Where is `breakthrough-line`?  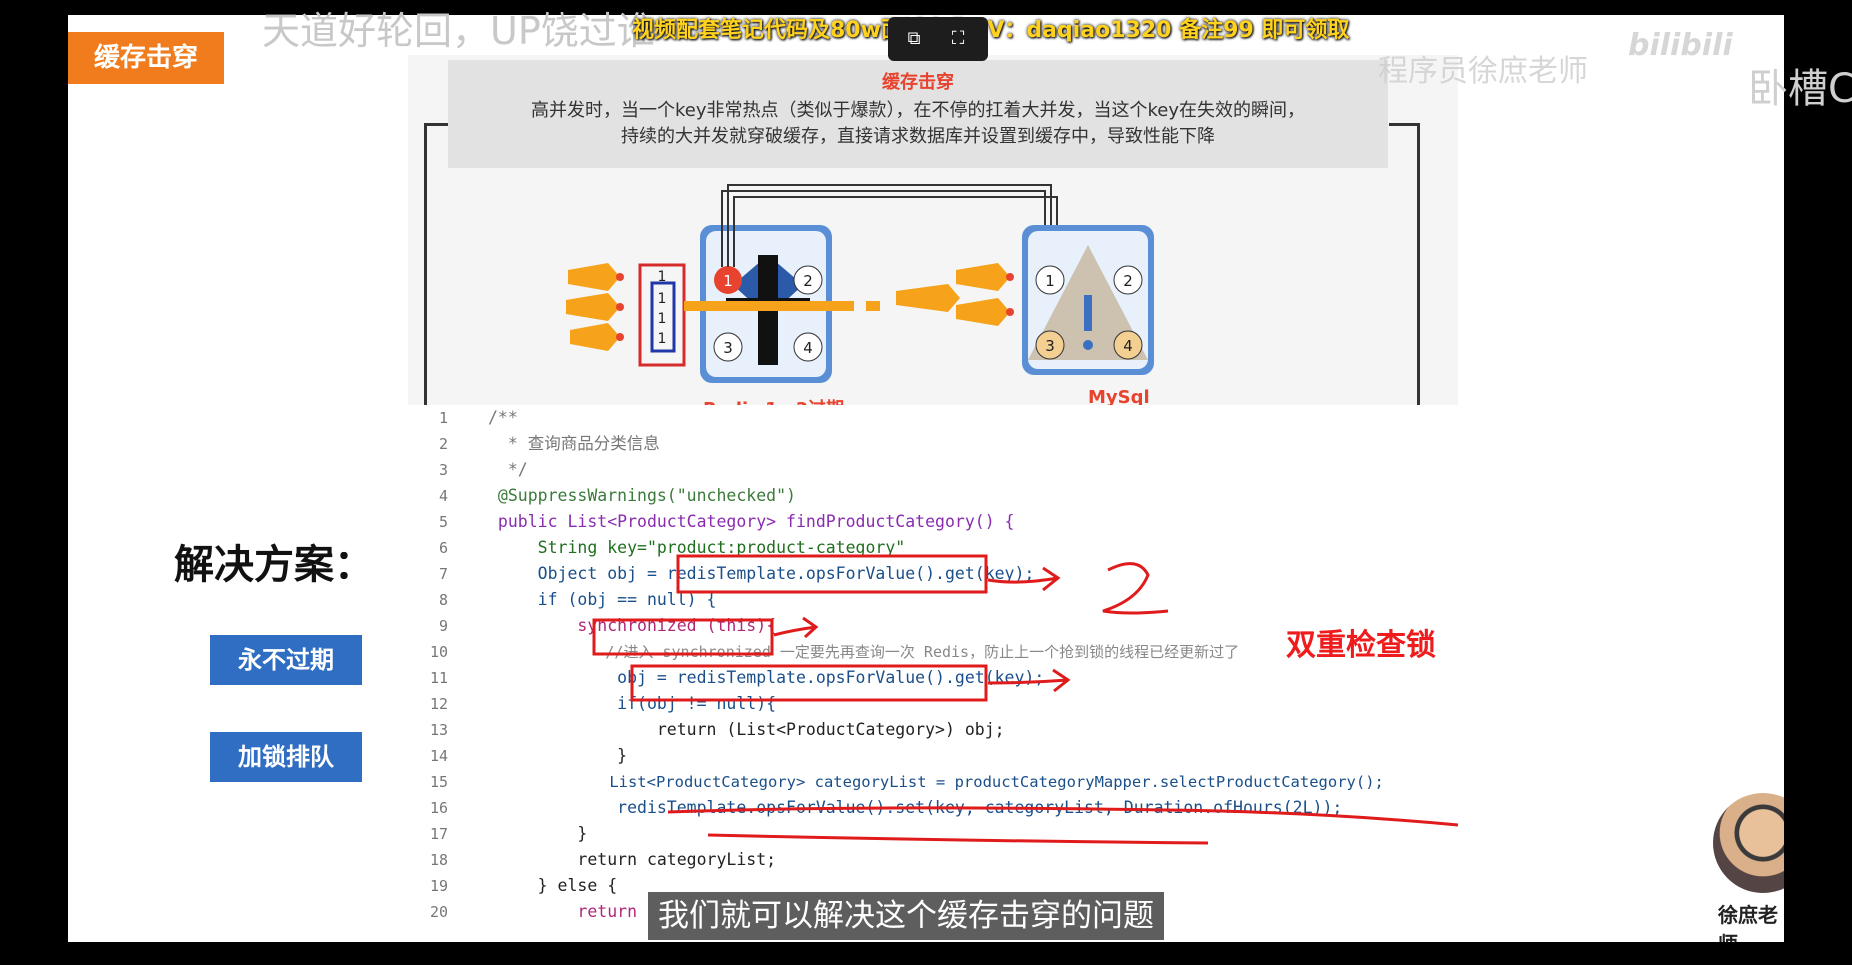 breakthrough-line is located at coordinates (769, 306).